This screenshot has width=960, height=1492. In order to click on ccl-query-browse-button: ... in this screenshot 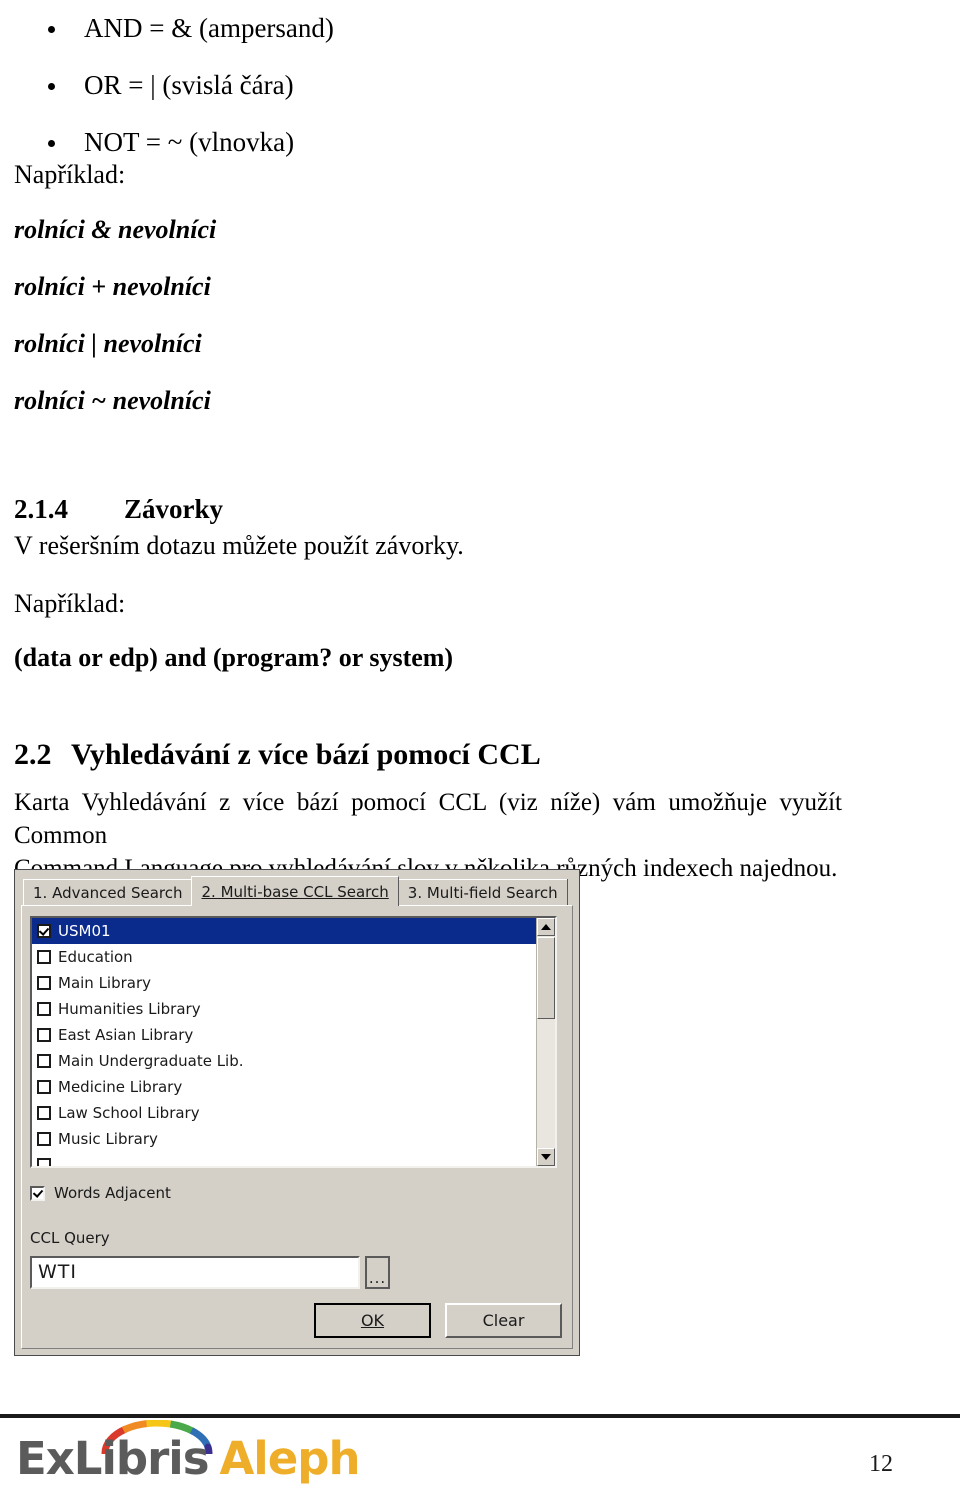, I will do `click(377, 1272)`.